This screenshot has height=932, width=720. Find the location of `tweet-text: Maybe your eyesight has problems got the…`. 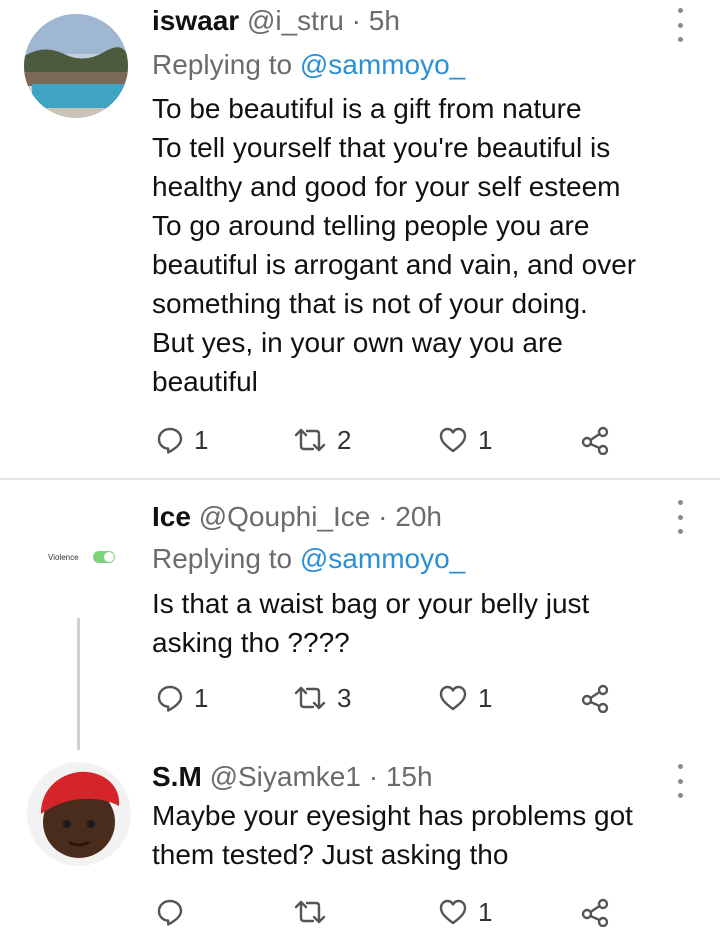

tweet-text: Maybe your eyesight has problems got the… is located at coordinates (422, 835).